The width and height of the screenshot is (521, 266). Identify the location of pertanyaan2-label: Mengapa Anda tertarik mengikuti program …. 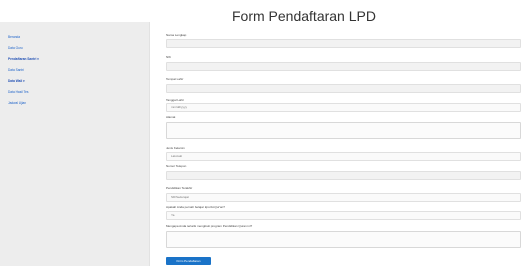
(209, 226).